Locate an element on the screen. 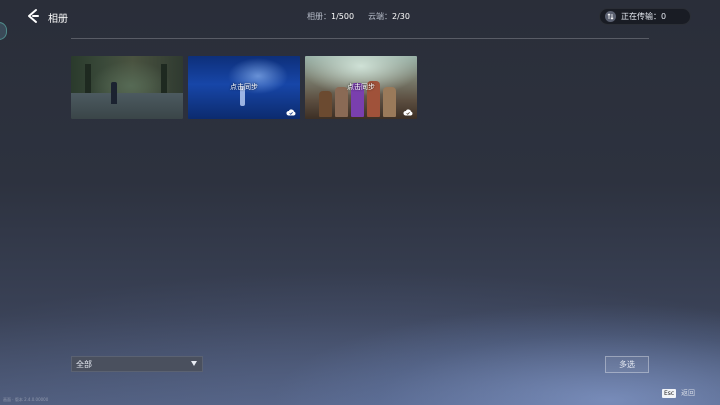 Image resolution: width=720 pixels, height=405 pixels. cloud-count-label: 云端： is located at coordinates (380, 16).